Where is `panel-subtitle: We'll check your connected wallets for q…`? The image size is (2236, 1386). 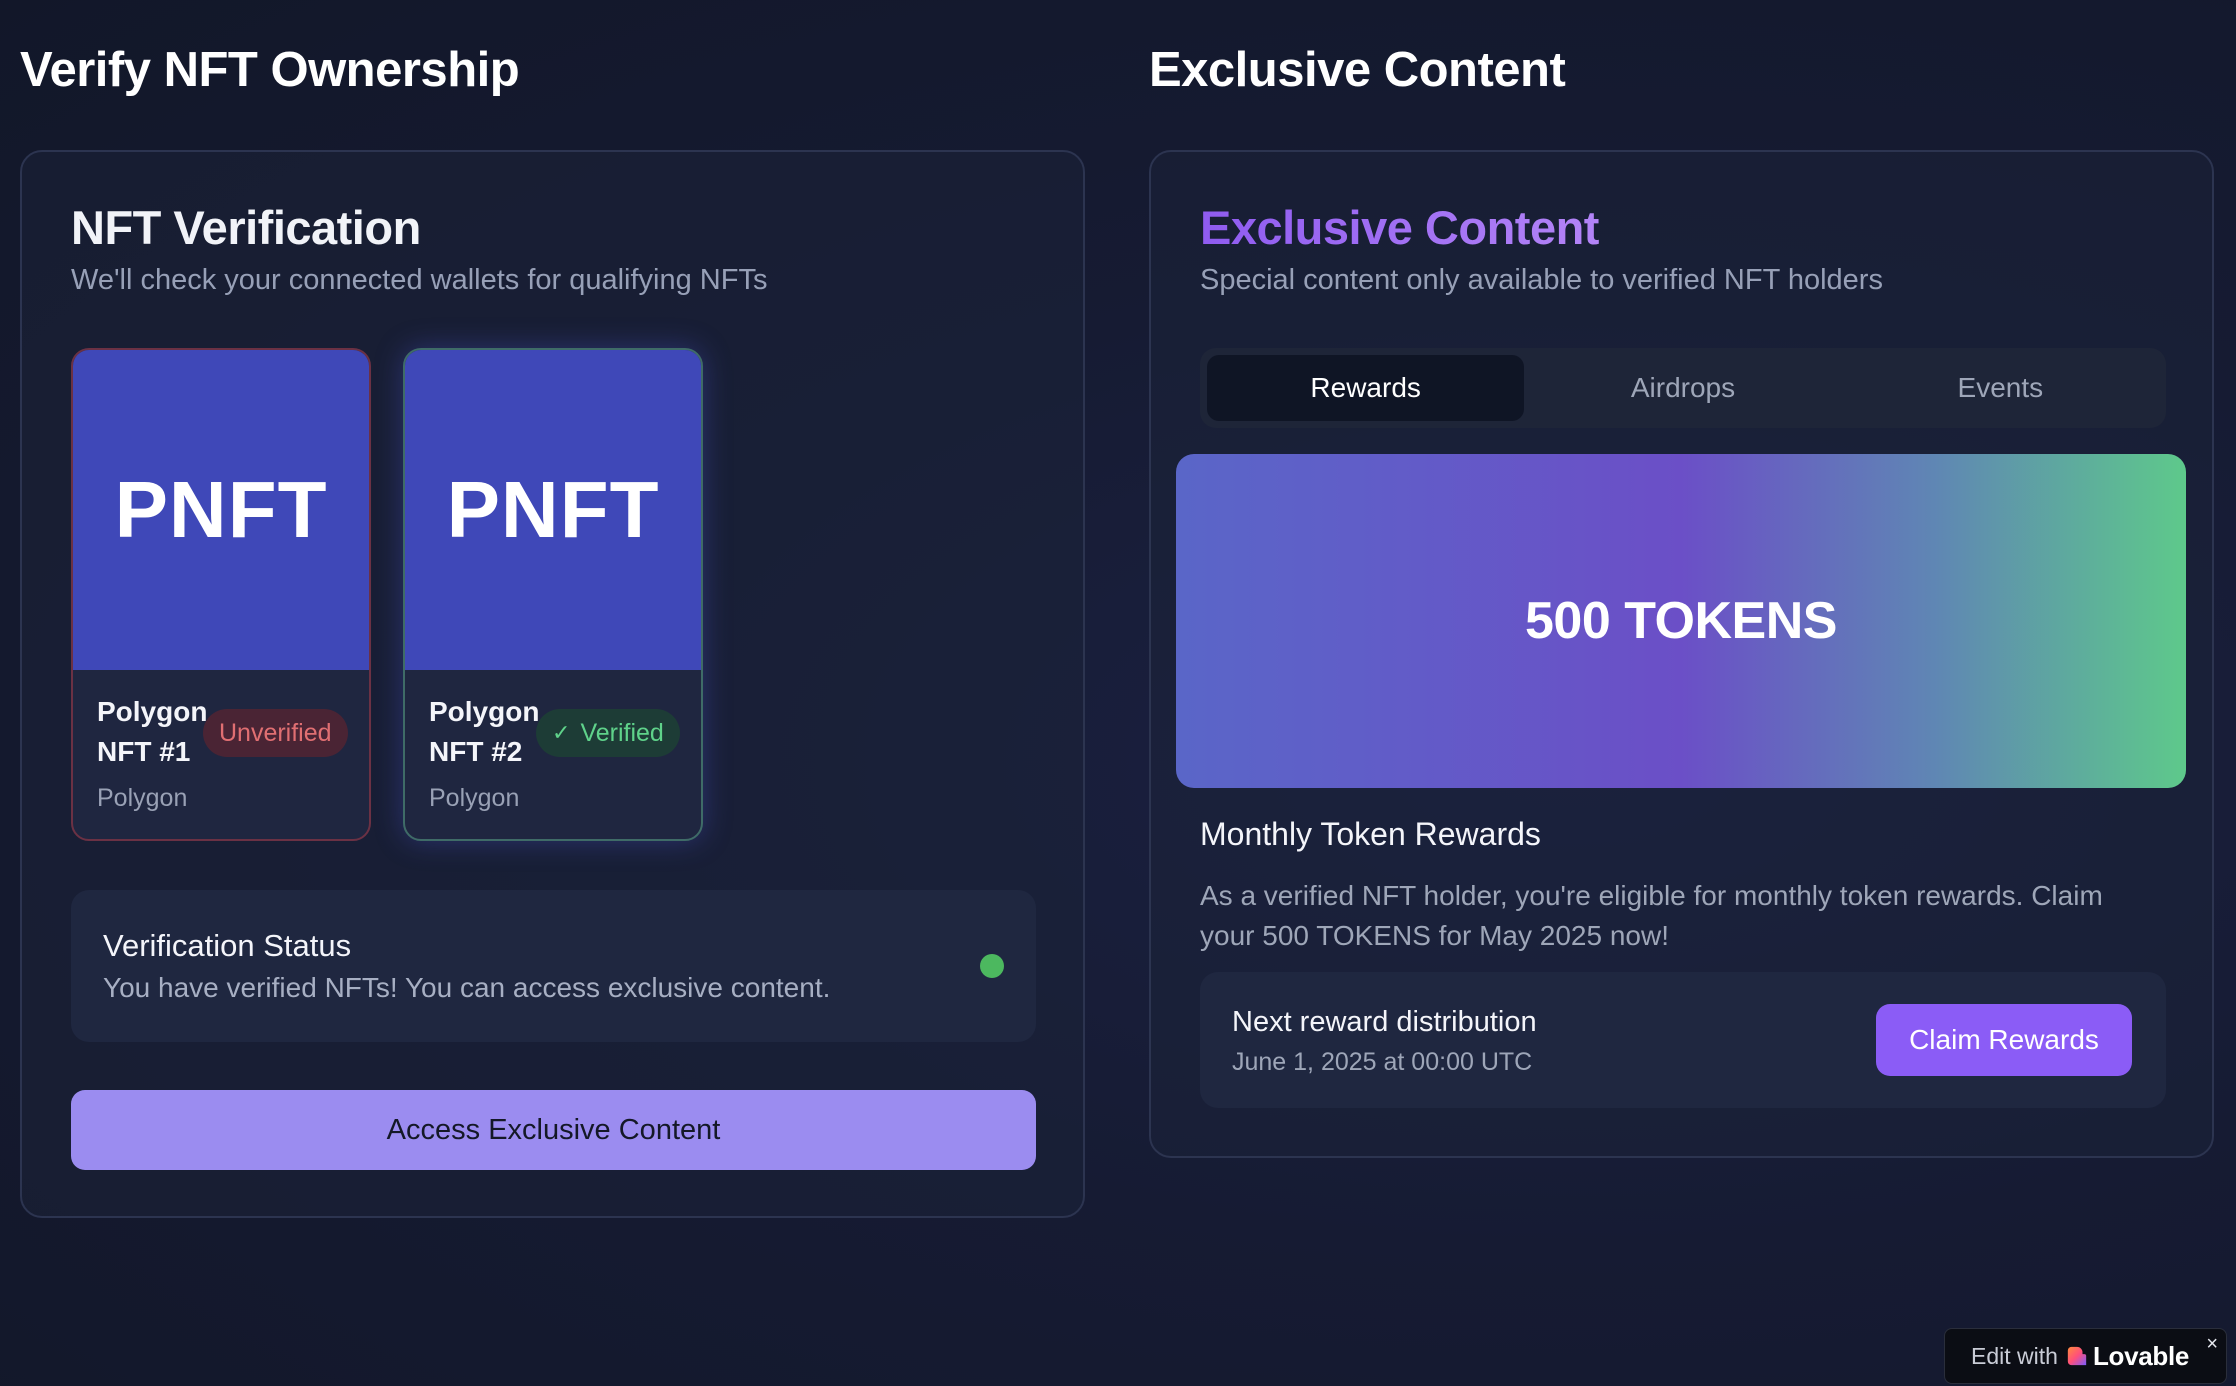 panel-subtitle: We'll check your connected wallets for q… is located at coordinates (419, 280).